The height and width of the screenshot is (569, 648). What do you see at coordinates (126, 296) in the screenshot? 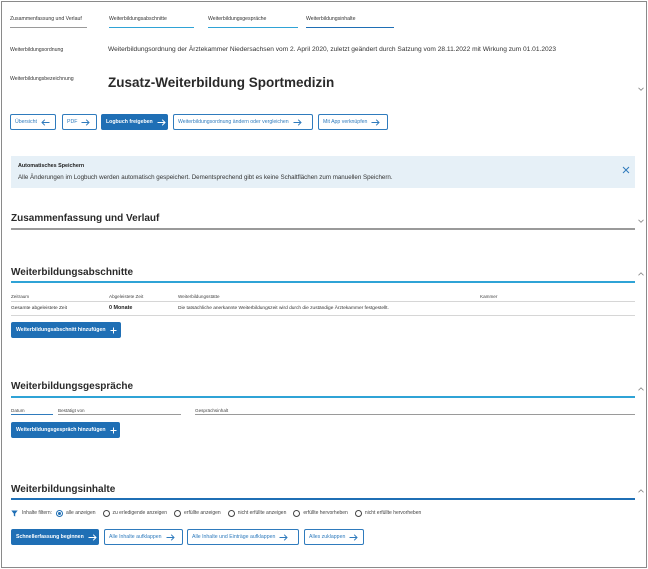
I see `column-header: Abgeleistete Zeit` at bounding box center [126, 296].